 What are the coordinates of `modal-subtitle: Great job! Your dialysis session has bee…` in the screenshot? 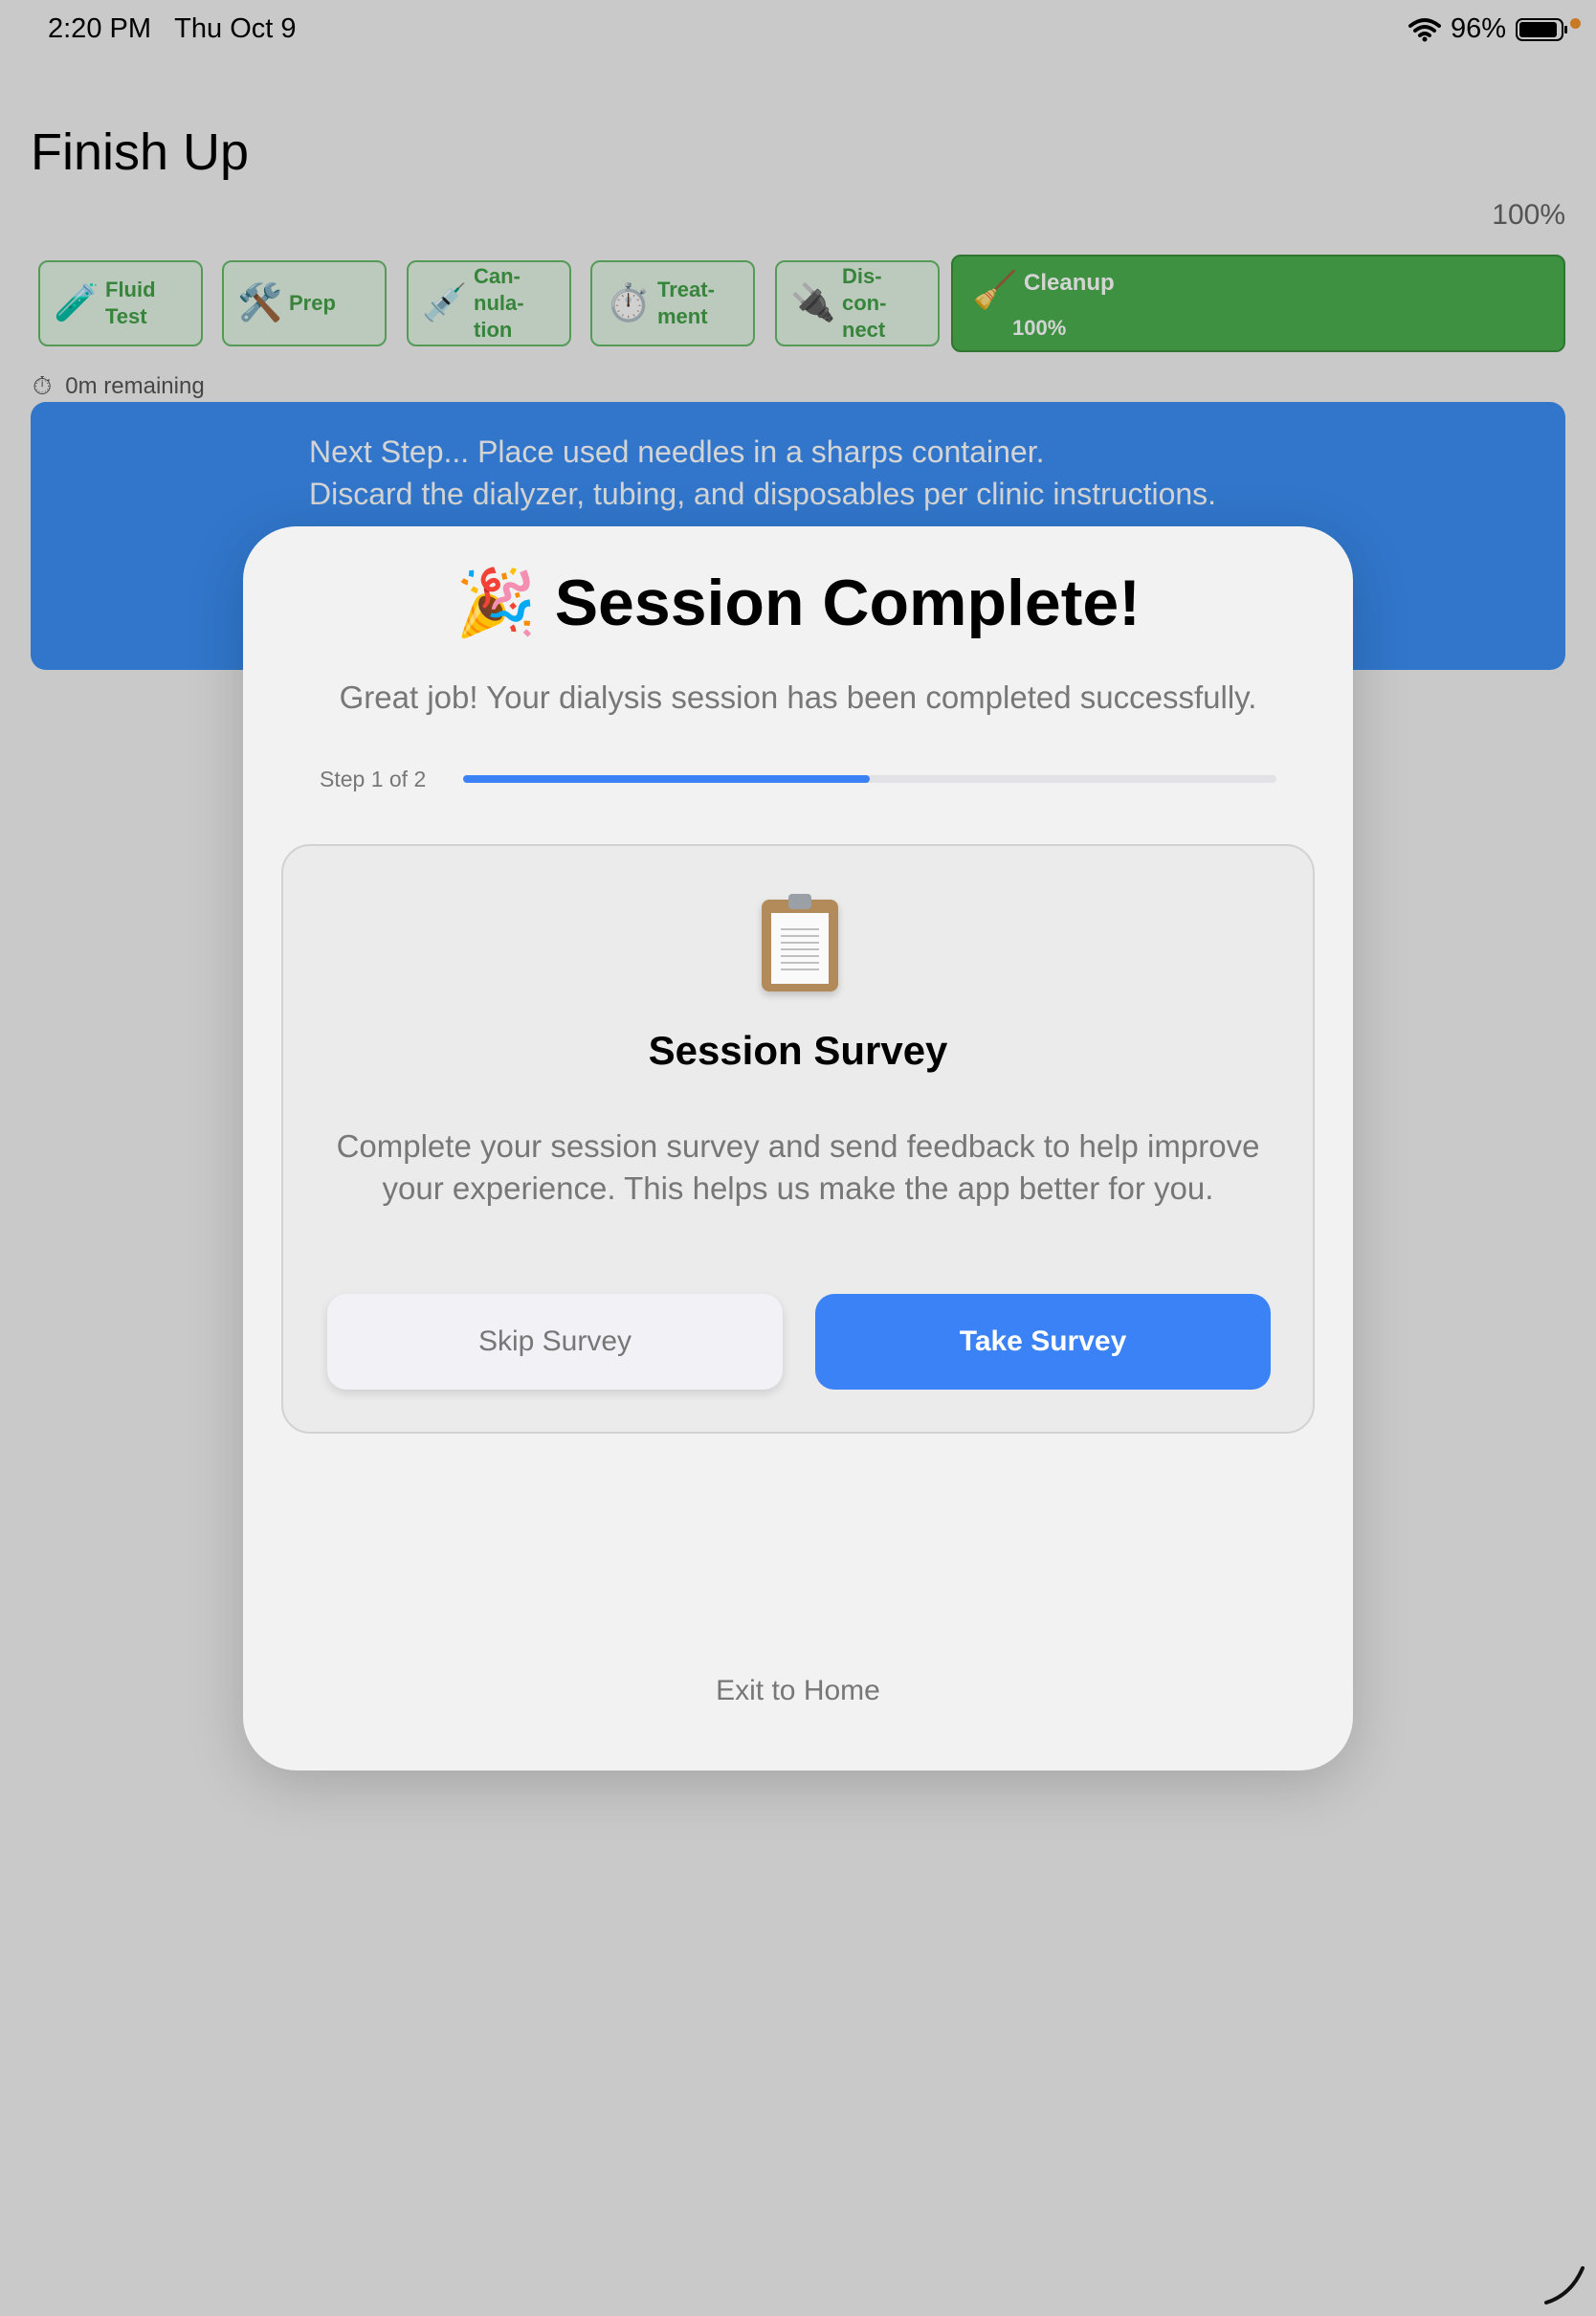 It's located at (798, 697).